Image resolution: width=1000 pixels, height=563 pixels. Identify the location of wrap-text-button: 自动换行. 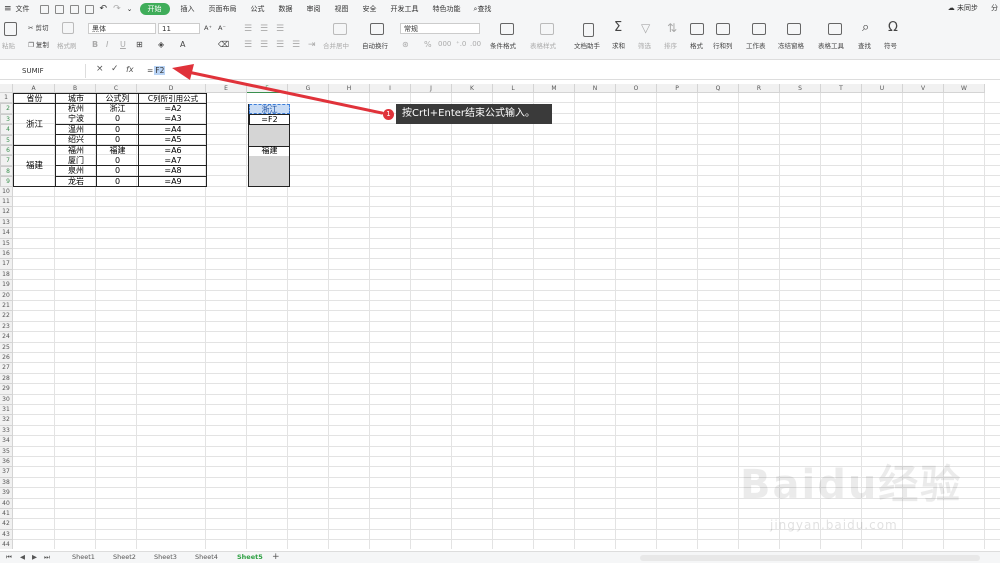
(375, 45).